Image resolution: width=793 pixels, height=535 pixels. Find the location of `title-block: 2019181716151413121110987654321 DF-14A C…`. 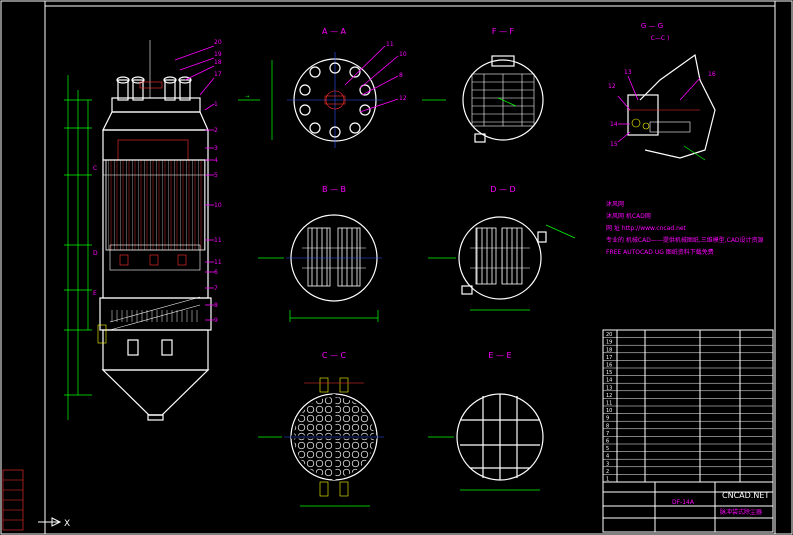

title-block: 2019181716151413121110987654321 DF-14A C… is located at coordinates (688, 431).